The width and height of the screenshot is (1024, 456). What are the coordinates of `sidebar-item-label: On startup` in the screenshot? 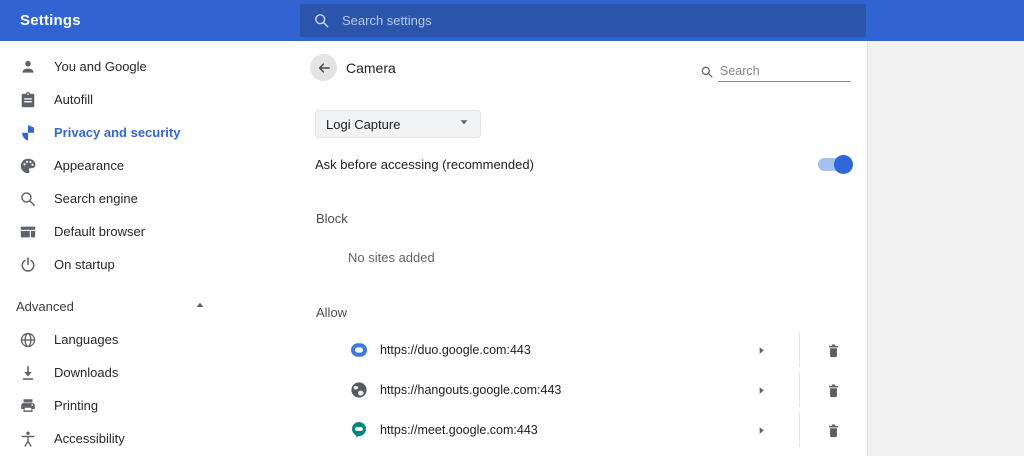 It's located at (84, 264).